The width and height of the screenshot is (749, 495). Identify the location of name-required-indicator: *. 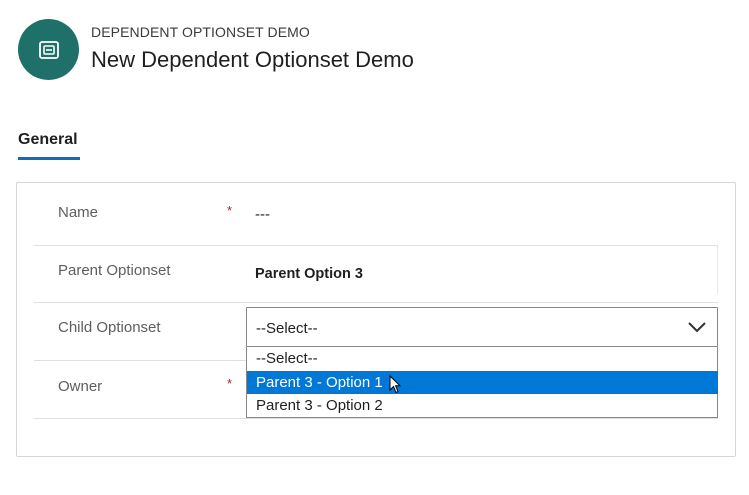
(230, 210).